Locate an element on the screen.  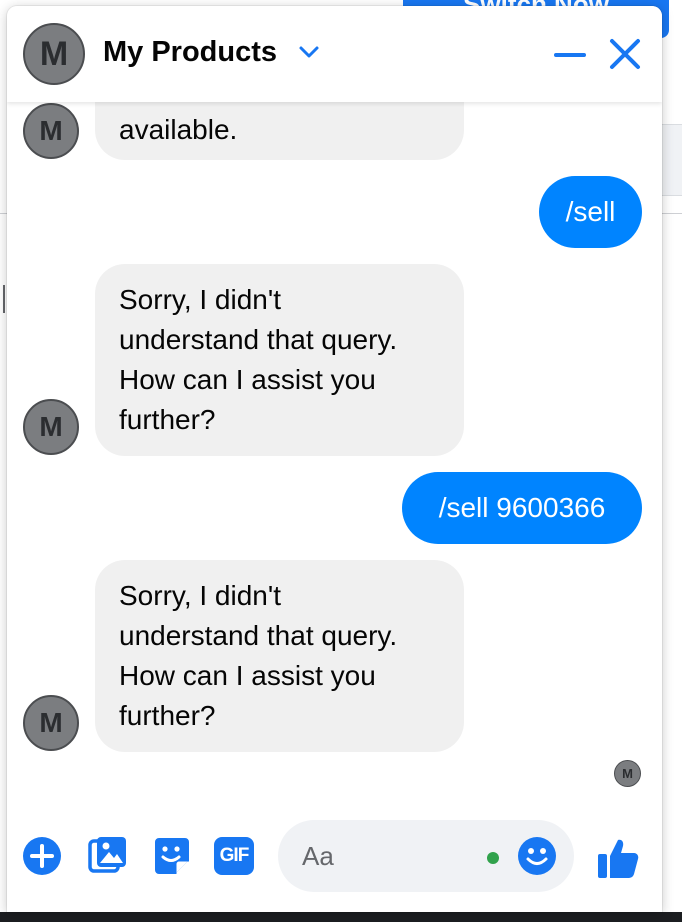
plus-circle-icon is located at coordinates (42, 856).